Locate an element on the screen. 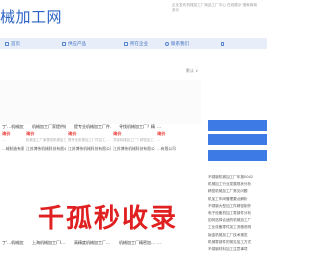  news-item: 钣金机械加工厂技术规范 is located at coordinates (237, 235).